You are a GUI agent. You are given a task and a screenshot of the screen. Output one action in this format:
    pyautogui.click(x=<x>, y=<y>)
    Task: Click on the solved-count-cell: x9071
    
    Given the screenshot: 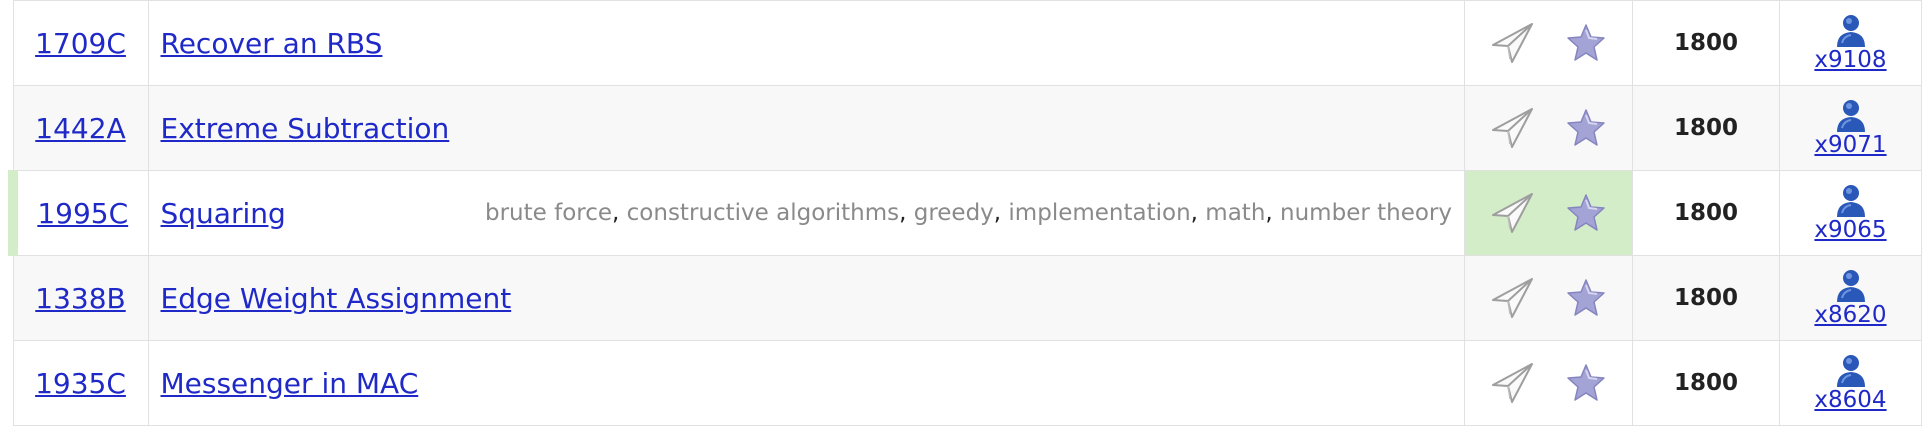 What is the action you would take?
    pyautogui.click(x=1850, y=128)
    